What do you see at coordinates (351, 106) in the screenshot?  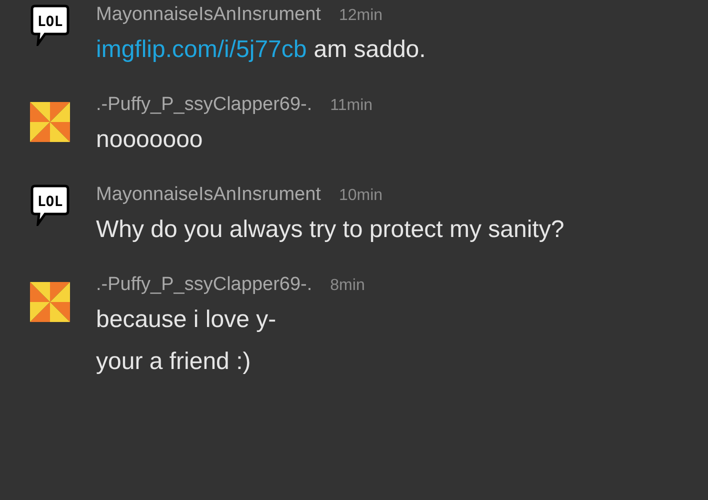 I see `message-time: 11min` at bounding box center [351, 106].